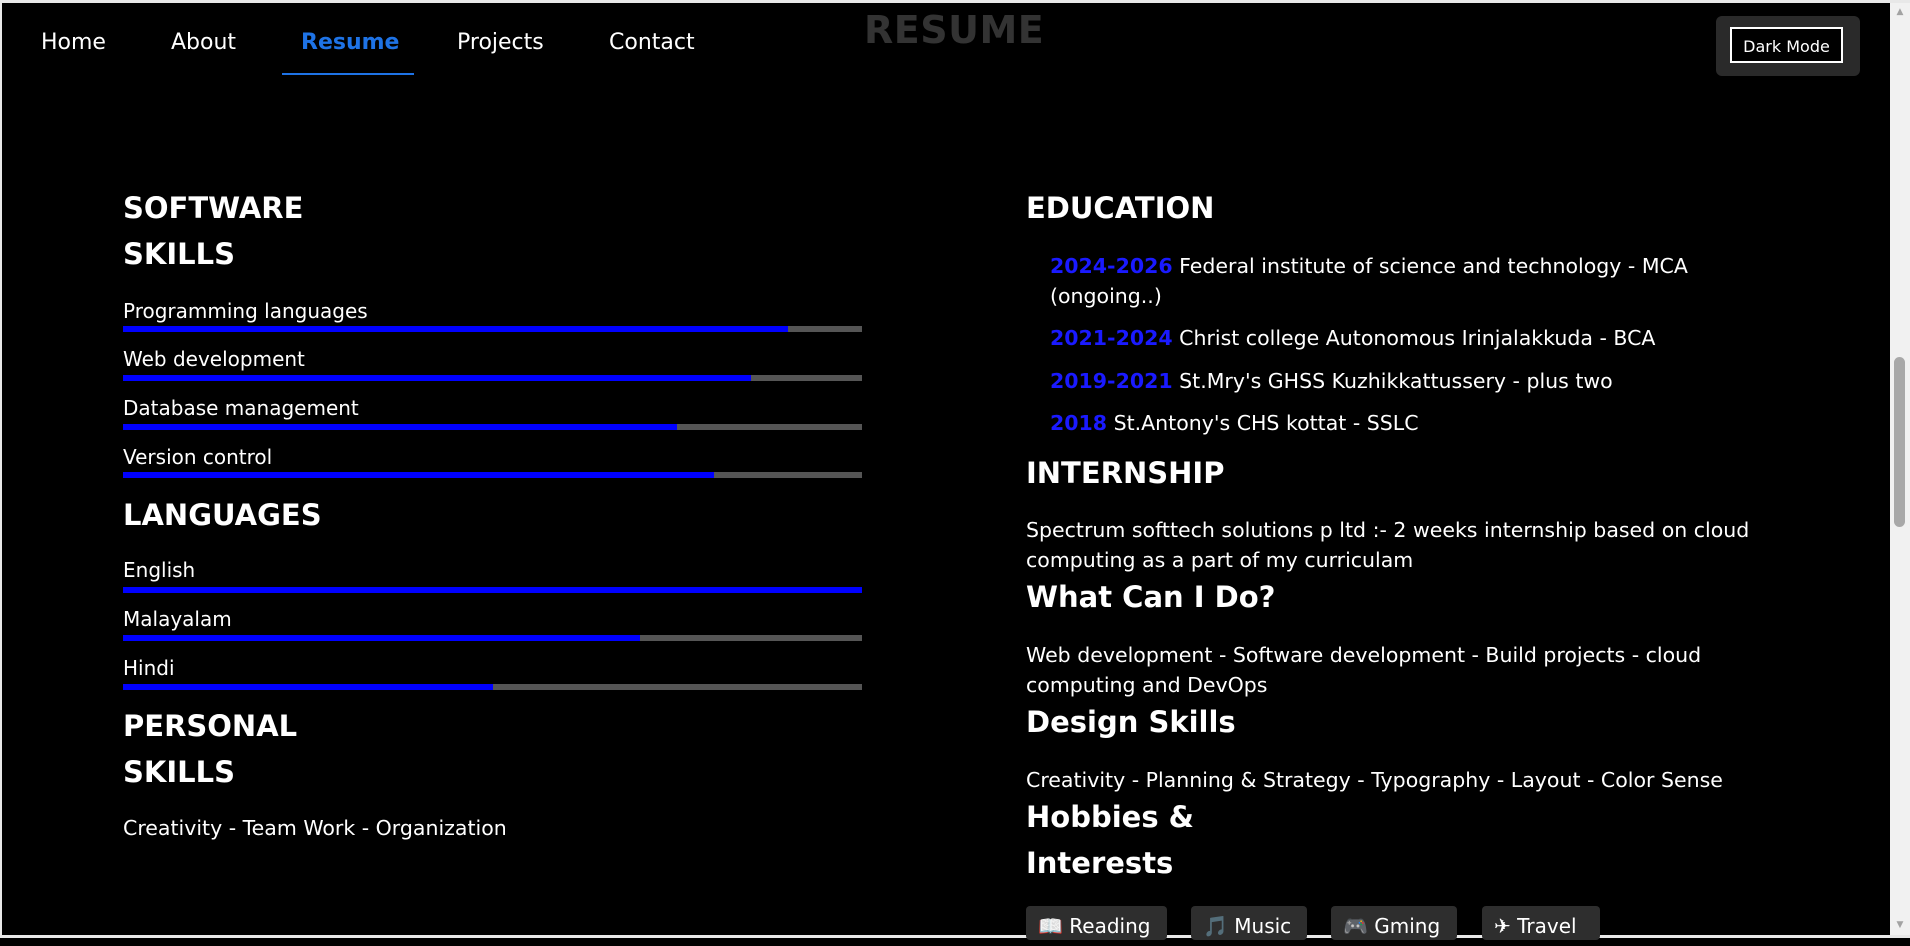 This screenshot has width=1910, height=946. What do you see at coordinates (1050, 926) in the screenshot?
I see `book-icon: 📖` at bounding box center [1050, 926].